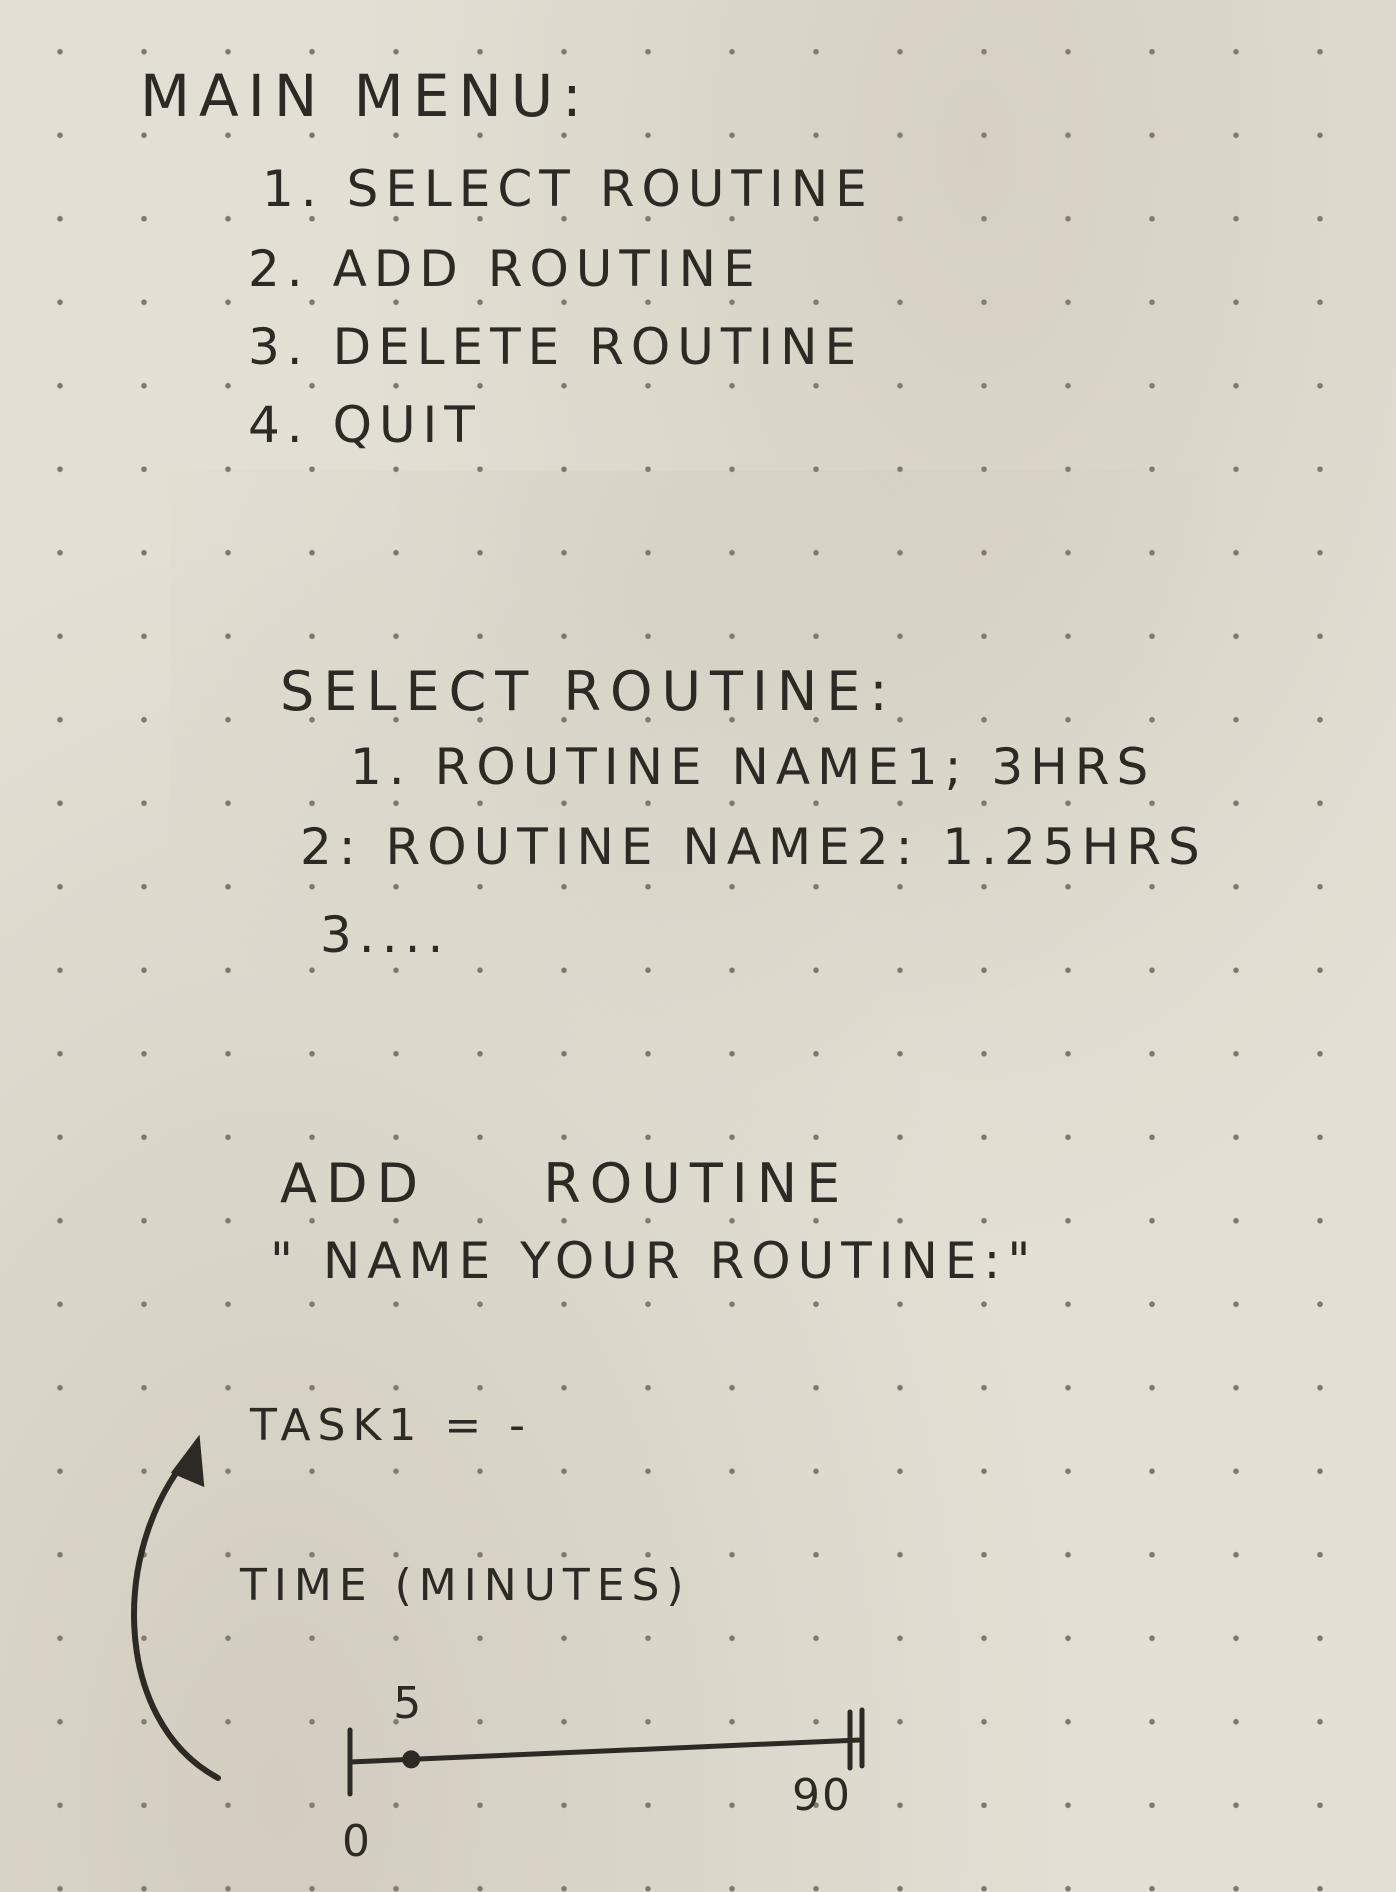 The height and width of the screenshot is (1892, 1396). Describe the element at coordinates (752, 767) in the screenshot. I see `routine-list-item-1: 1. ROUTINE NAME1; 3HRS` at that location.